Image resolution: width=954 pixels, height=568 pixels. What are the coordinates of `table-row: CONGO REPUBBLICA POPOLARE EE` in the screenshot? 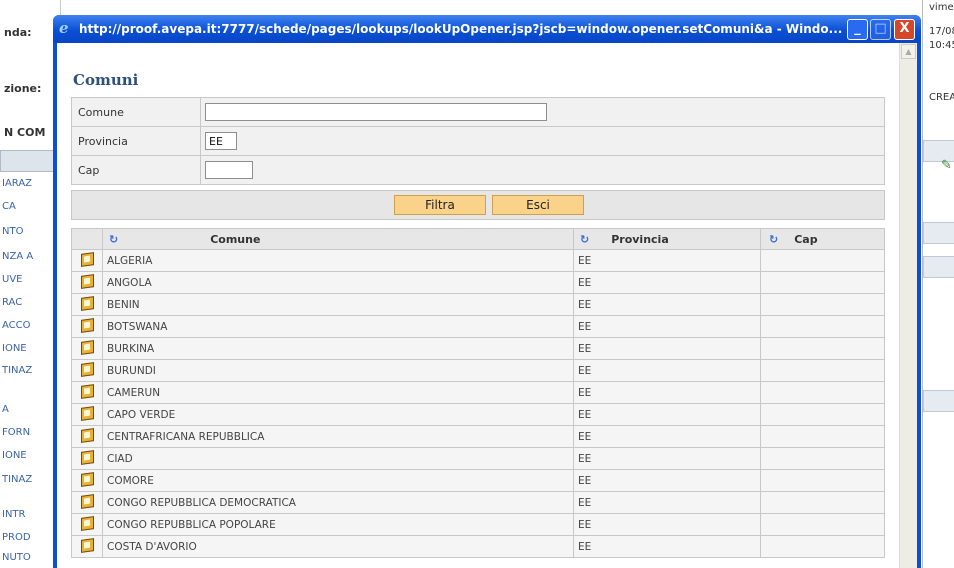 It's located at (478, 524).